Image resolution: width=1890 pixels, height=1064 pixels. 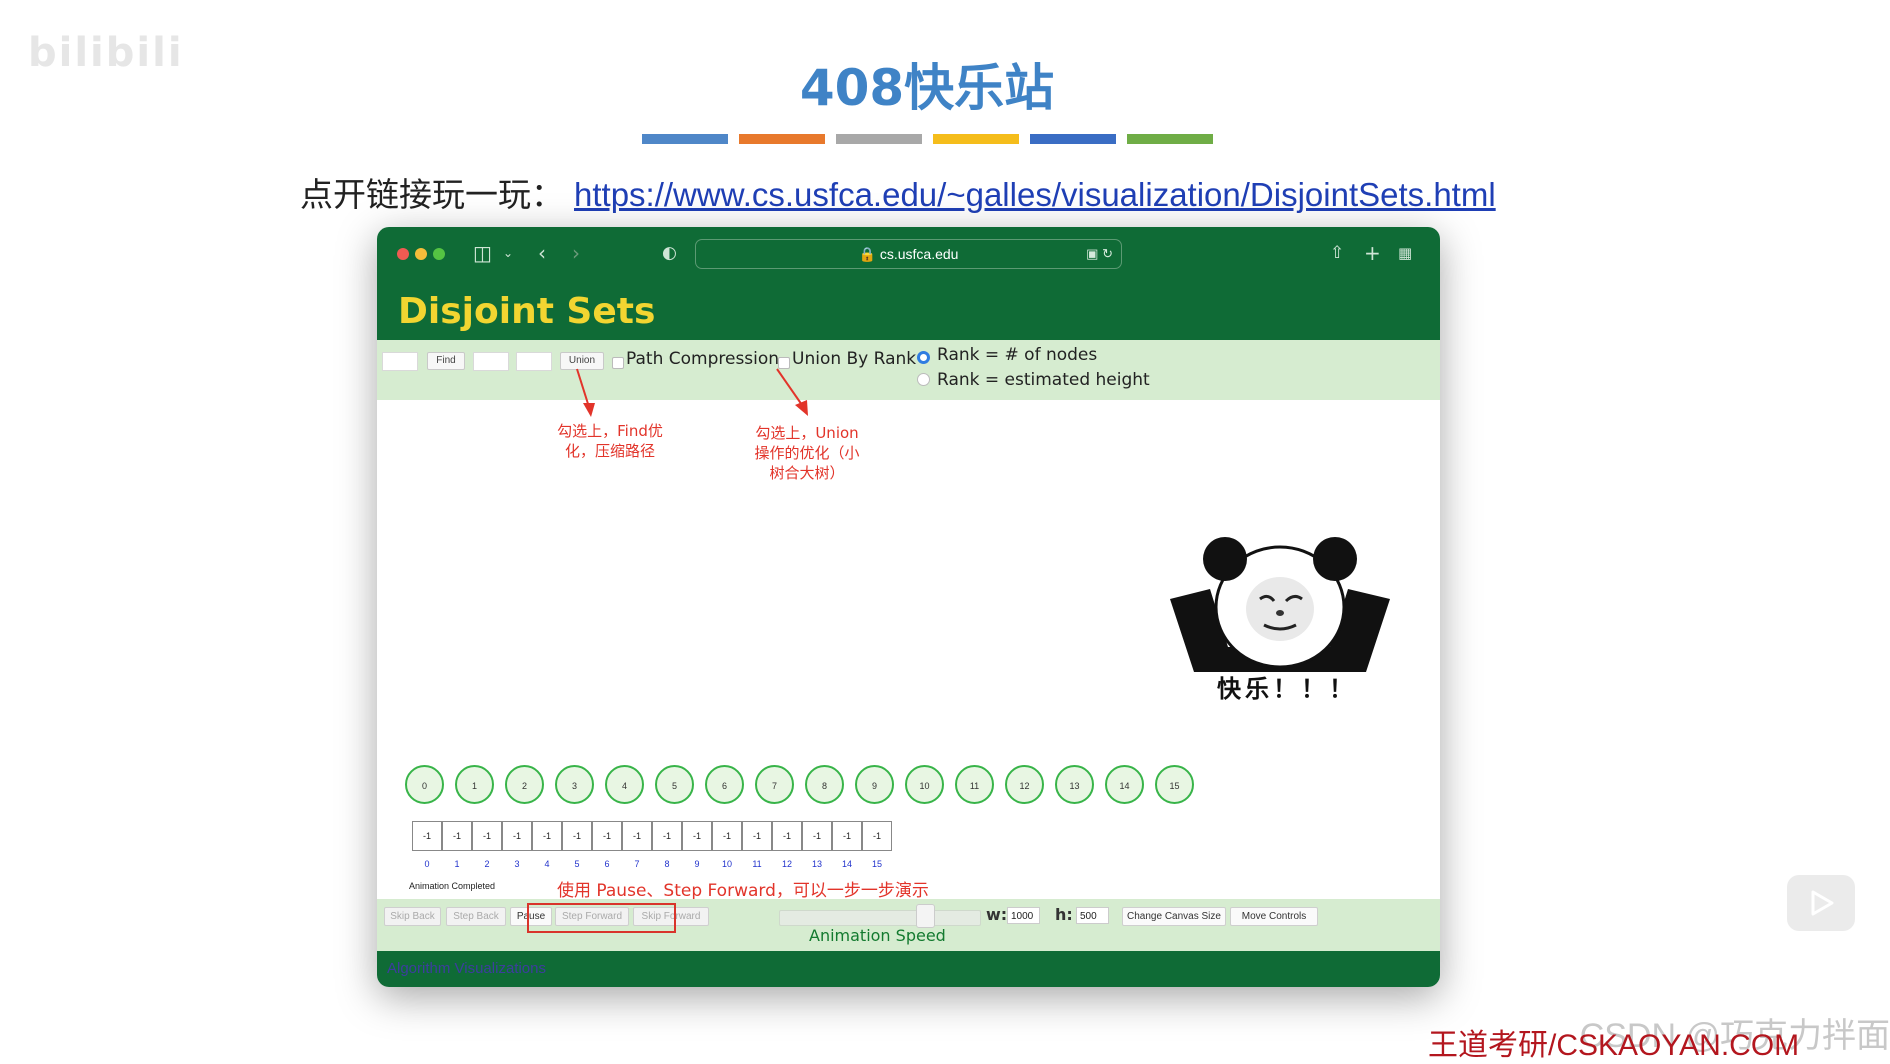 What do you see at coordinates (601, 918) in the screenshot?
I see `pause-step-highlight` at bounding box center [601, 918].